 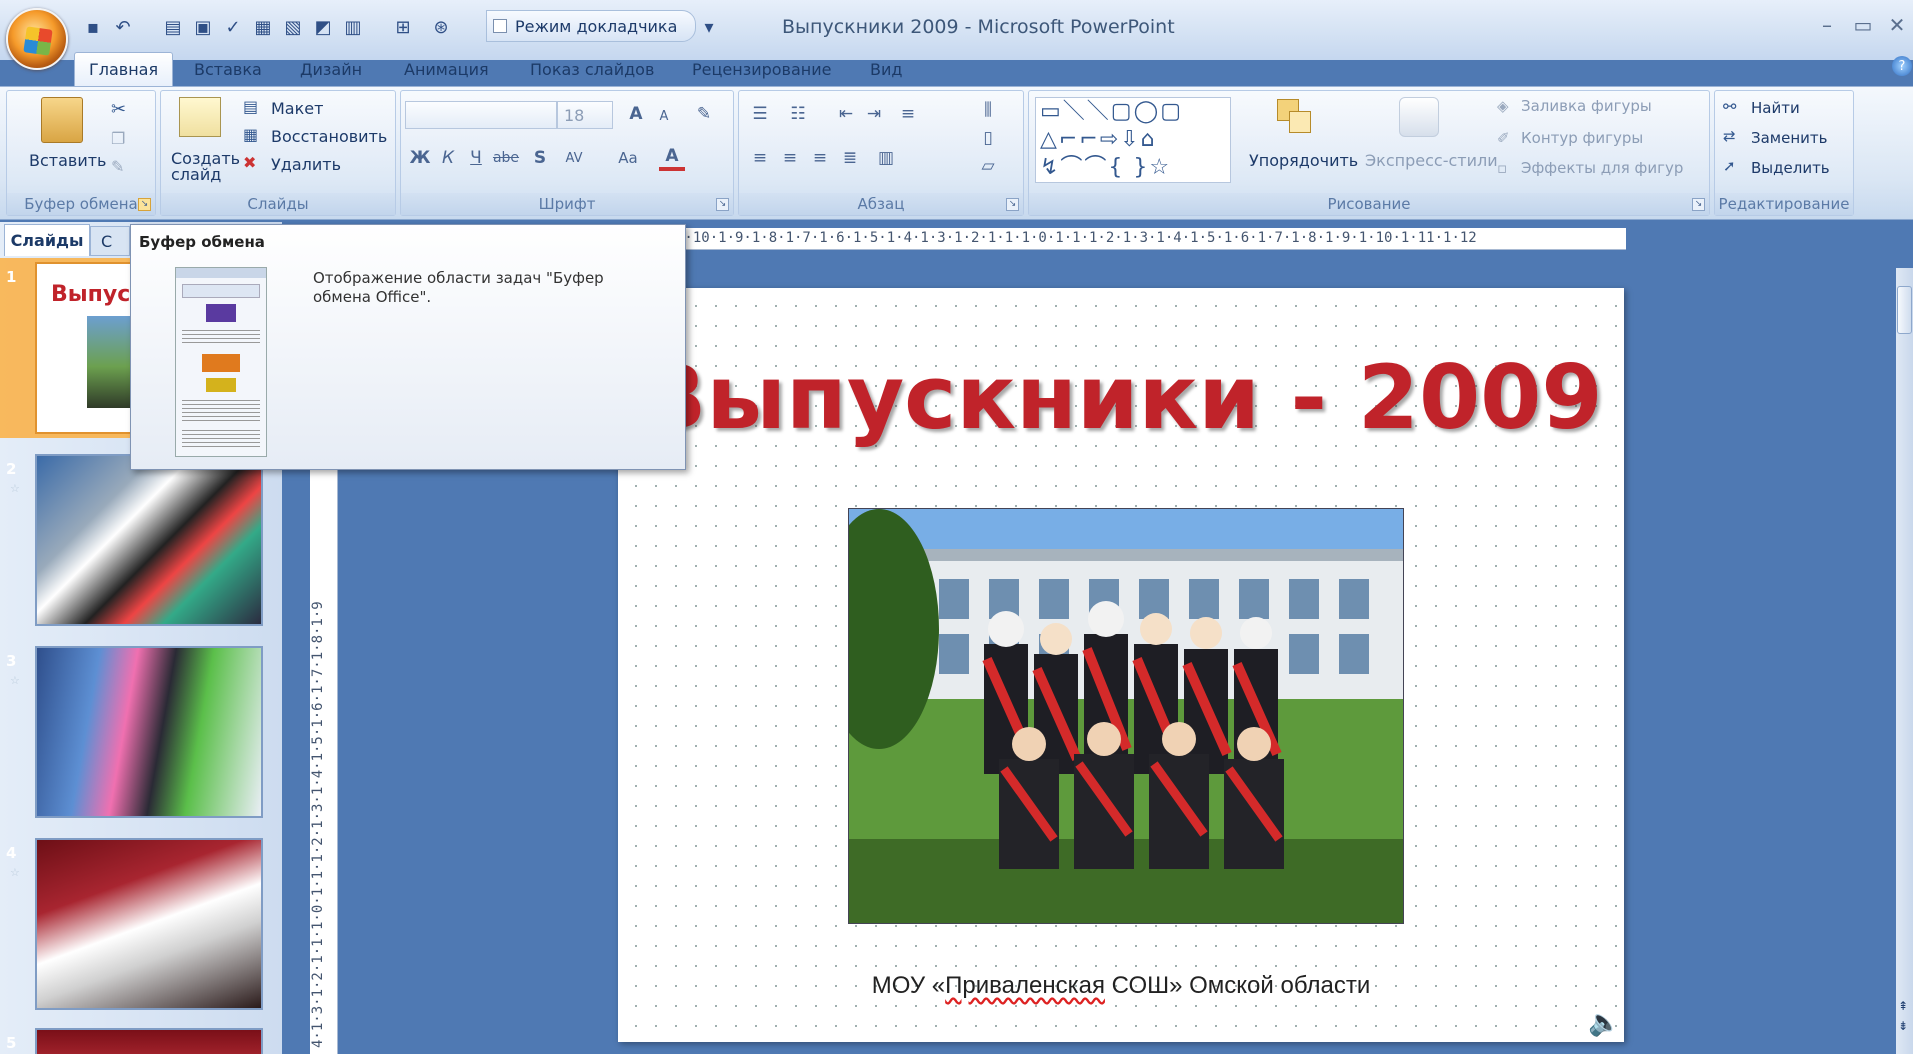 What do you see at coordinates (1012, 204) in the screenshot?
I see `paragraph-launcher-icon: ↘` at bounding box center [1012, 204].